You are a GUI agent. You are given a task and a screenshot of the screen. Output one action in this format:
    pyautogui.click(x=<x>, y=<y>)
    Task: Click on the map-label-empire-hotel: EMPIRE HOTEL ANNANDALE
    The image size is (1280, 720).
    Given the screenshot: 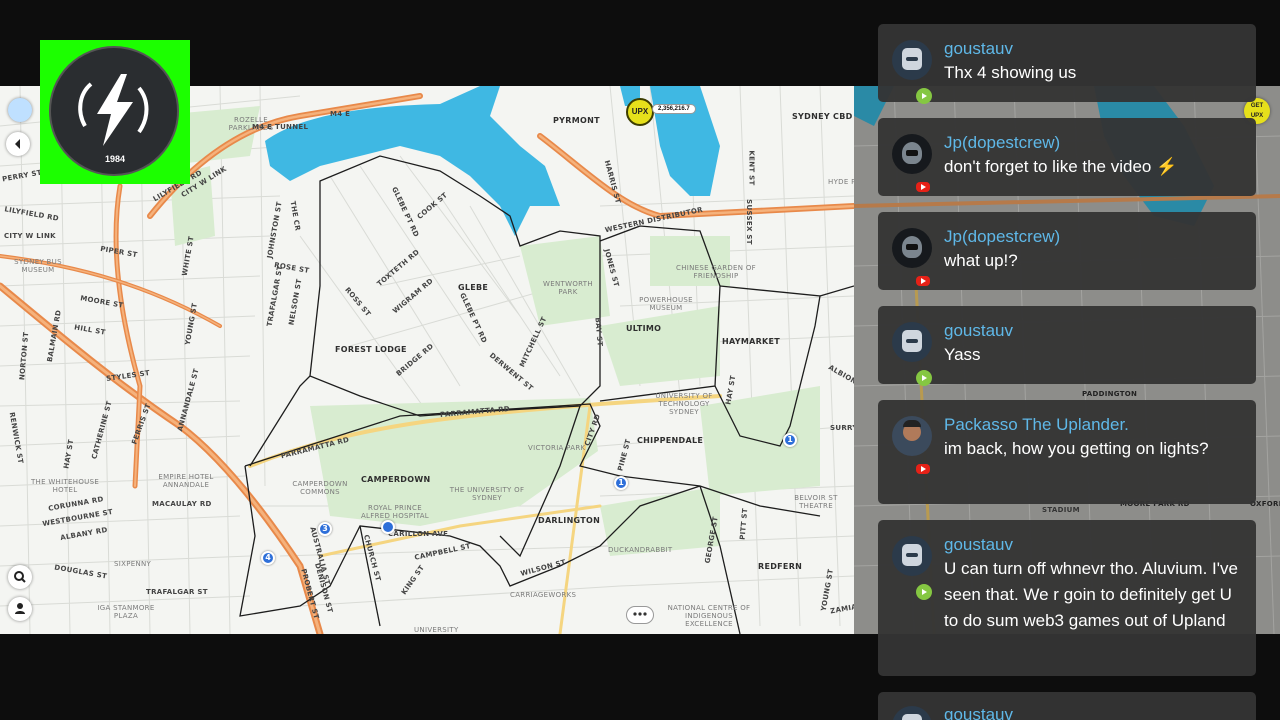 What is the action you would take?
    pyautogui.click(x=186, y=481)
    